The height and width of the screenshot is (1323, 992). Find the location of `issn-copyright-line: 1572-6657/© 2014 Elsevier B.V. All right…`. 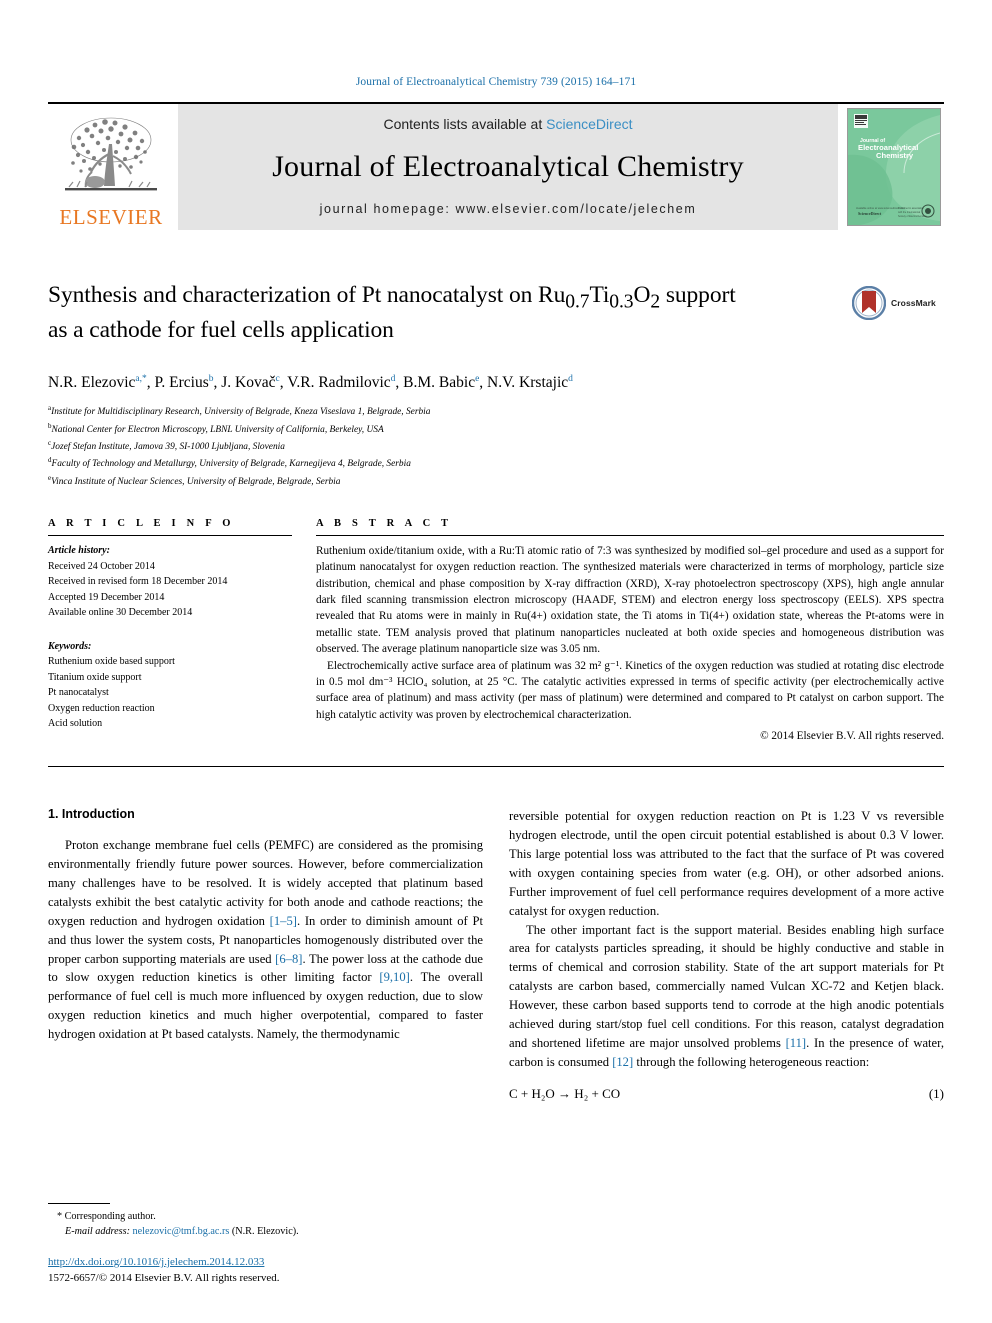

issn-copyright-line: 1572-6657/© 2014 Elsevier B.V. All right… is located at coordinates (164, 1278).